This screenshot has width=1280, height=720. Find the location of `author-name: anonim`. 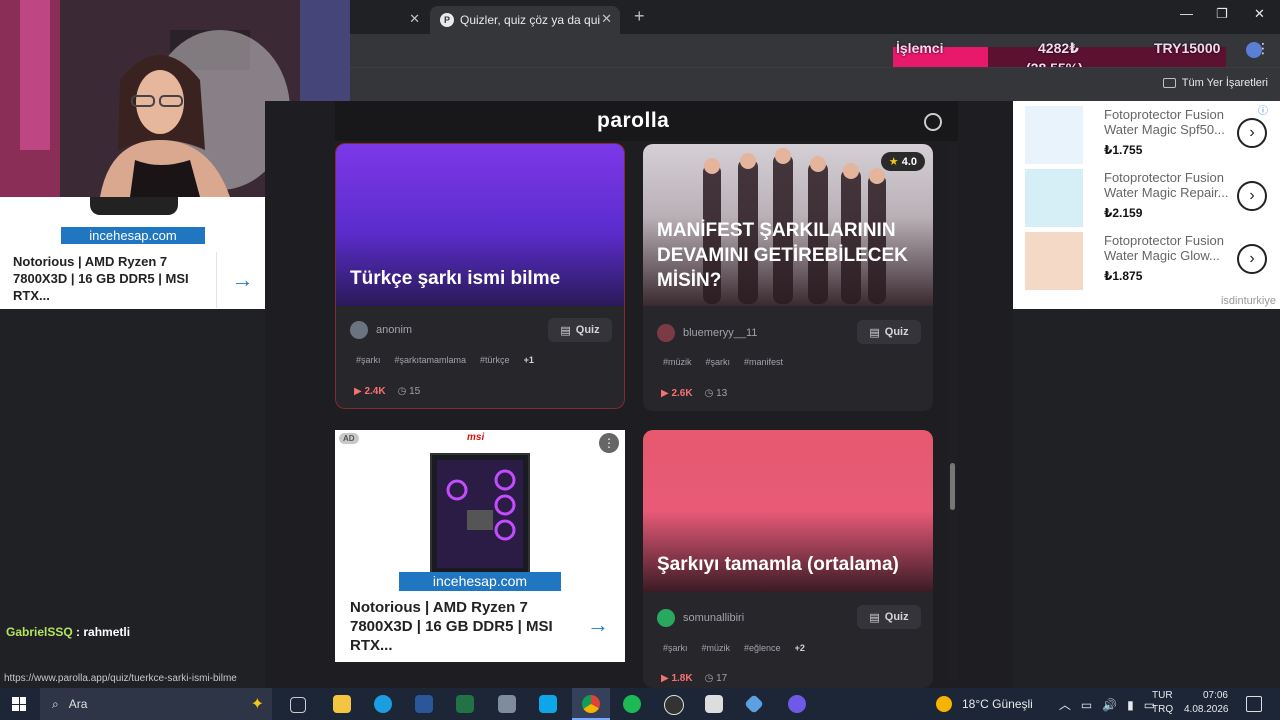

author-name: anonim is located at coordinates (394, 330).